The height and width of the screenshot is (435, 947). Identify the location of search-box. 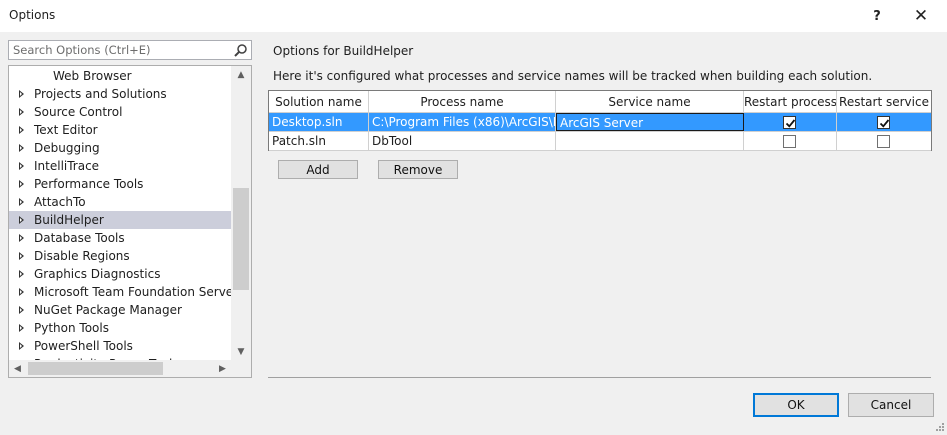
(130, 50).